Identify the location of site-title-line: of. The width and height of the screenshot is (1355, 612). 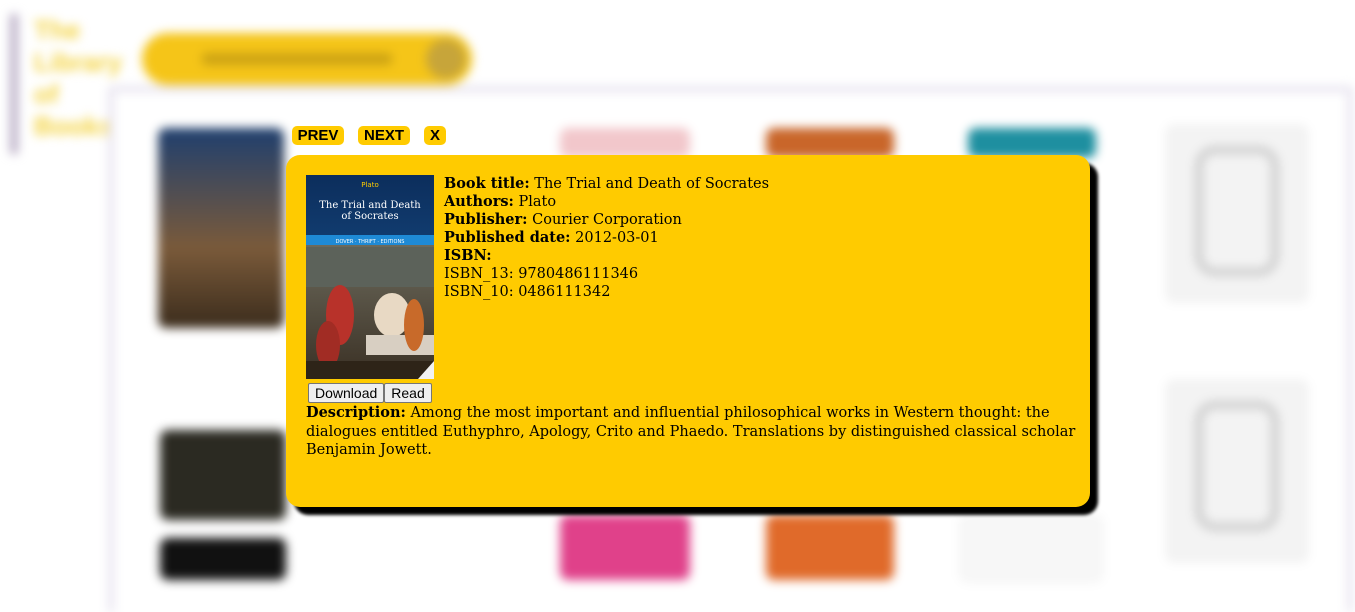
(46, 94).